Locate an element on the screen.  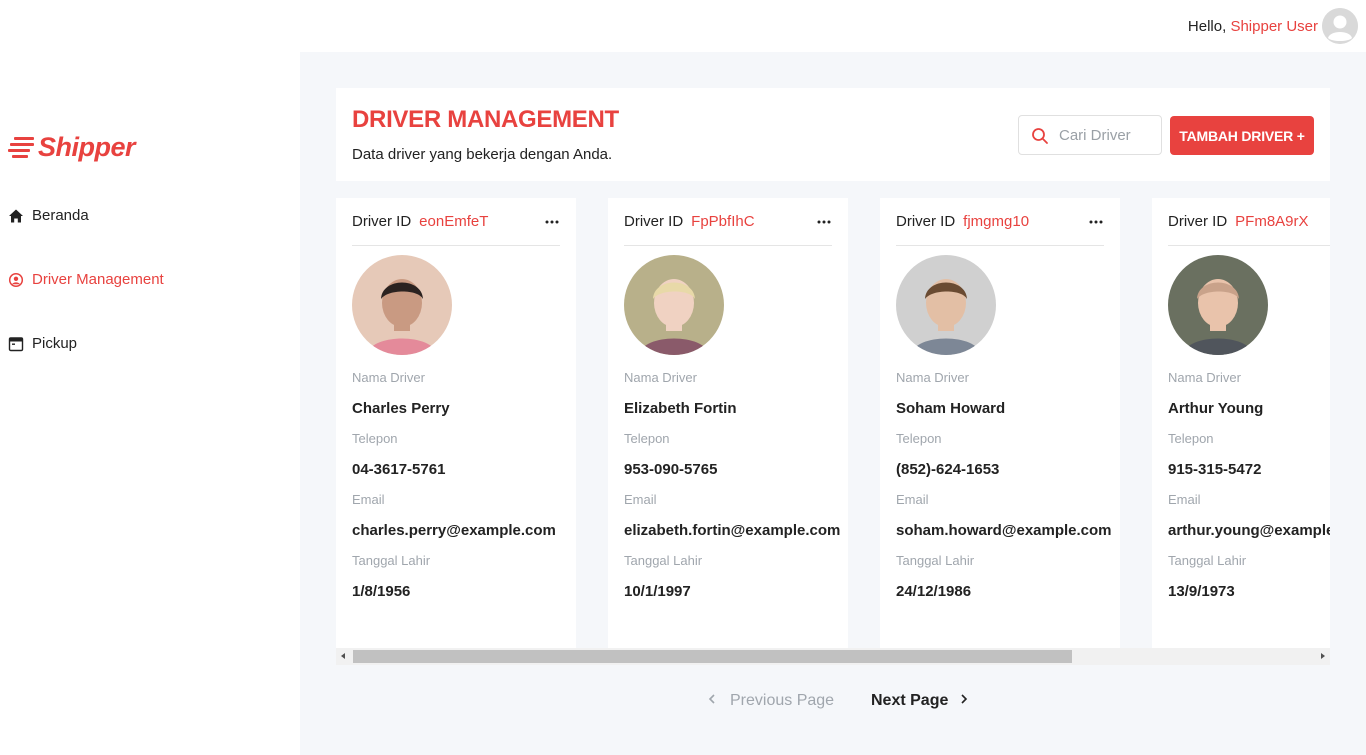
horizontal-scrollbar is located at coordinates (833, 656).